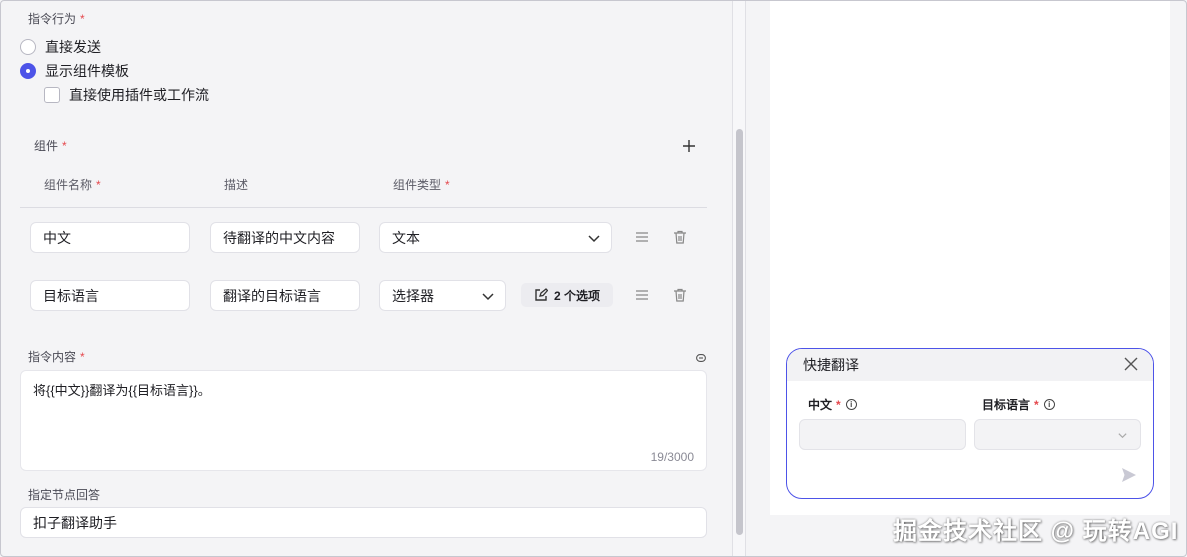  I want to click on link-icon, so click(701, 358).